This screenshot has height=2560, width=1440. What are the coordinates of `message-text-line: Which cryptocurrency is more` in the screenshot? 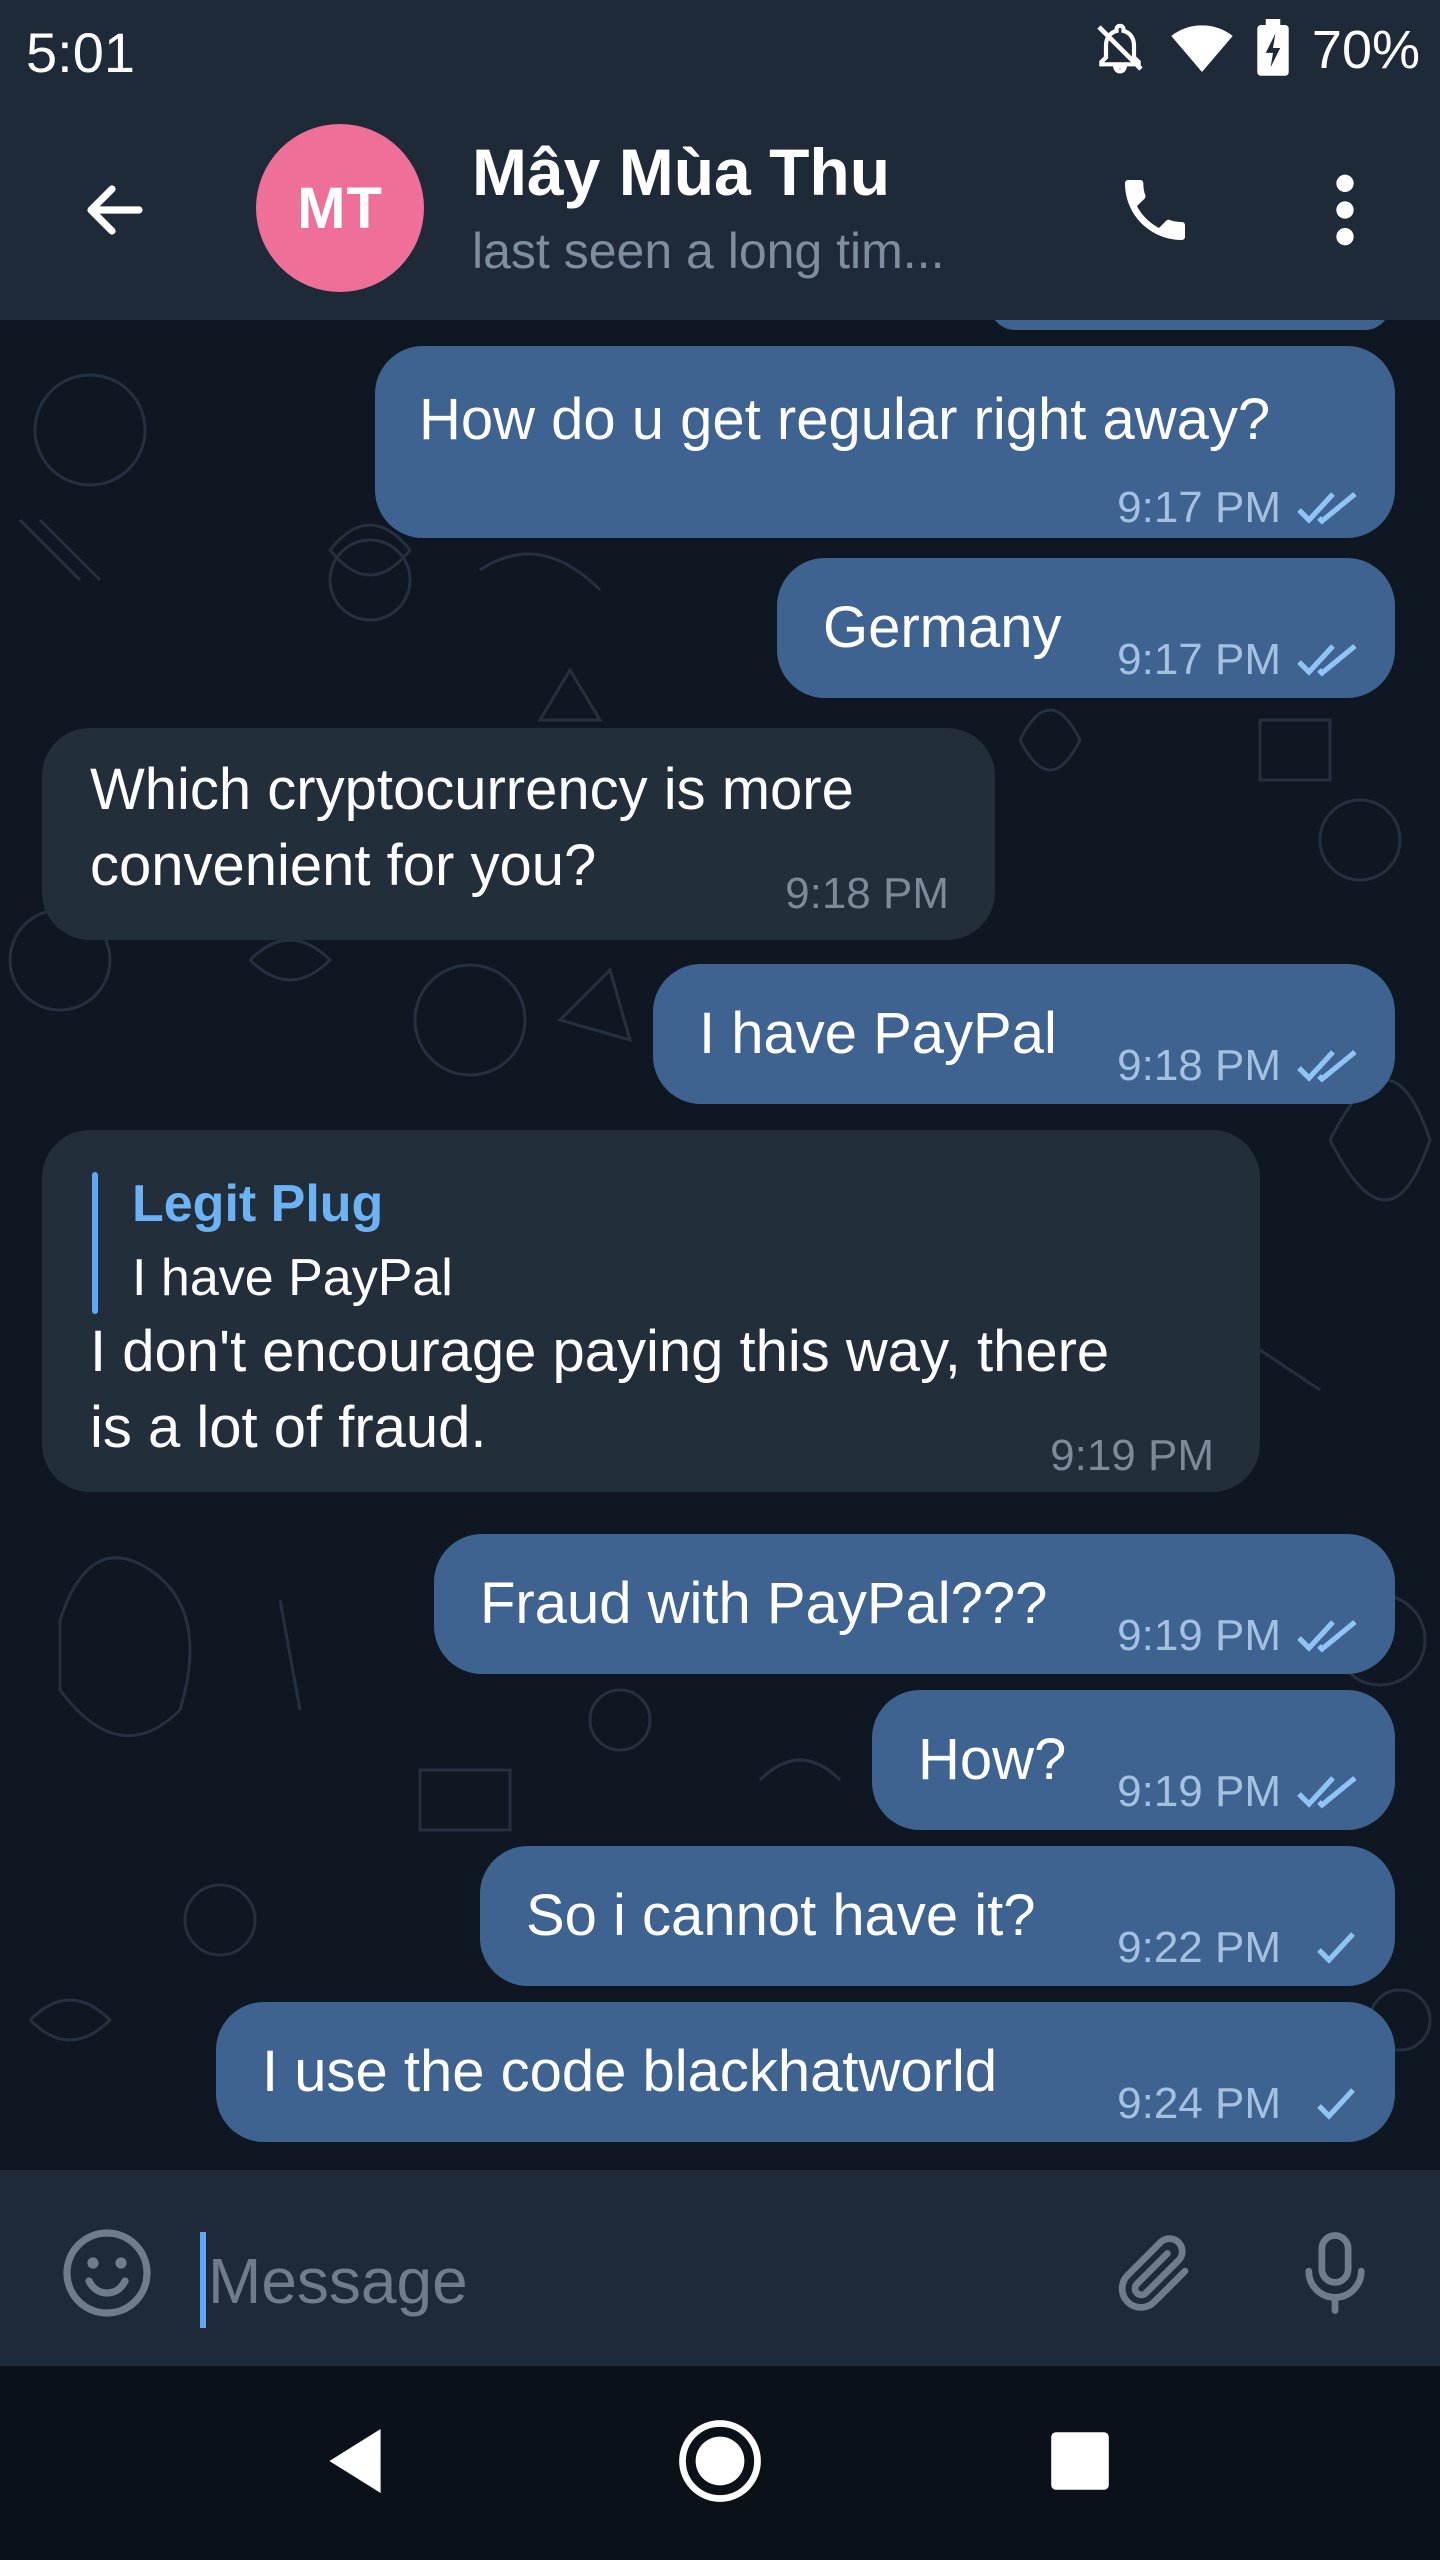 It's located at (472, 789).